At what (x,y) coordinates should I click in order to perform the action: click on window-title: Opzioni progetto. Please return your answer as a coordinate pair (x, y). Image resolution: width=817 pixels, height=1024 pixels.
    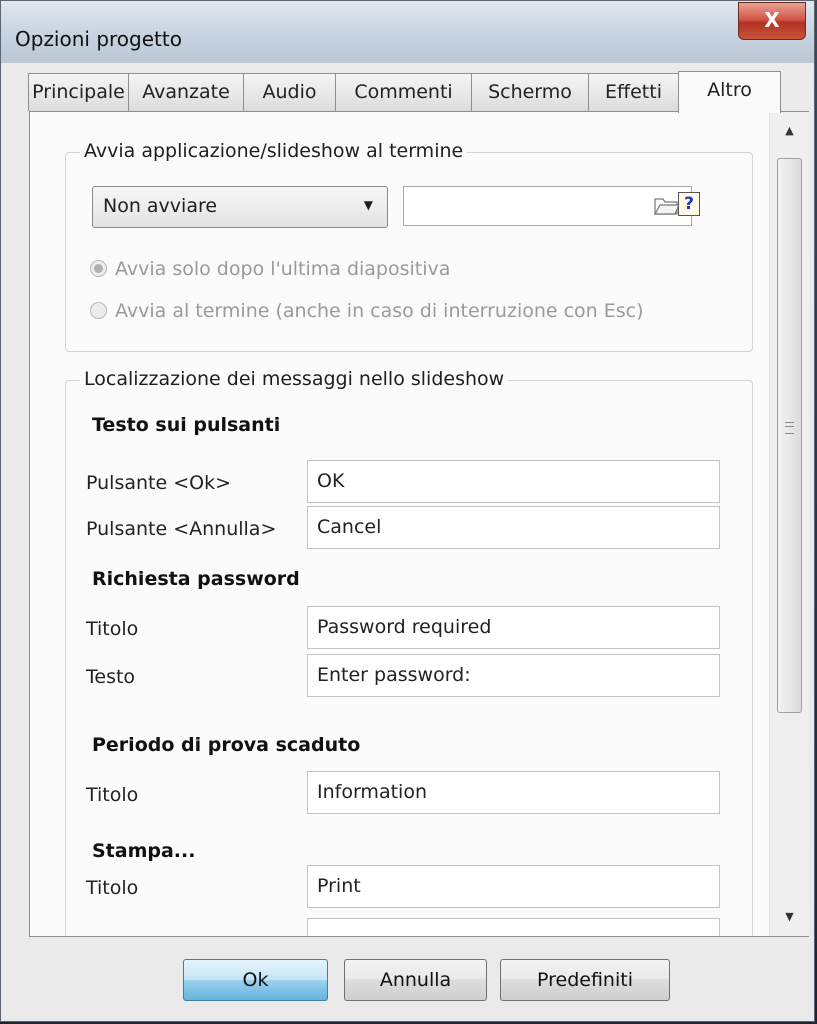
    Looking at the image, I should click on (98, 39).